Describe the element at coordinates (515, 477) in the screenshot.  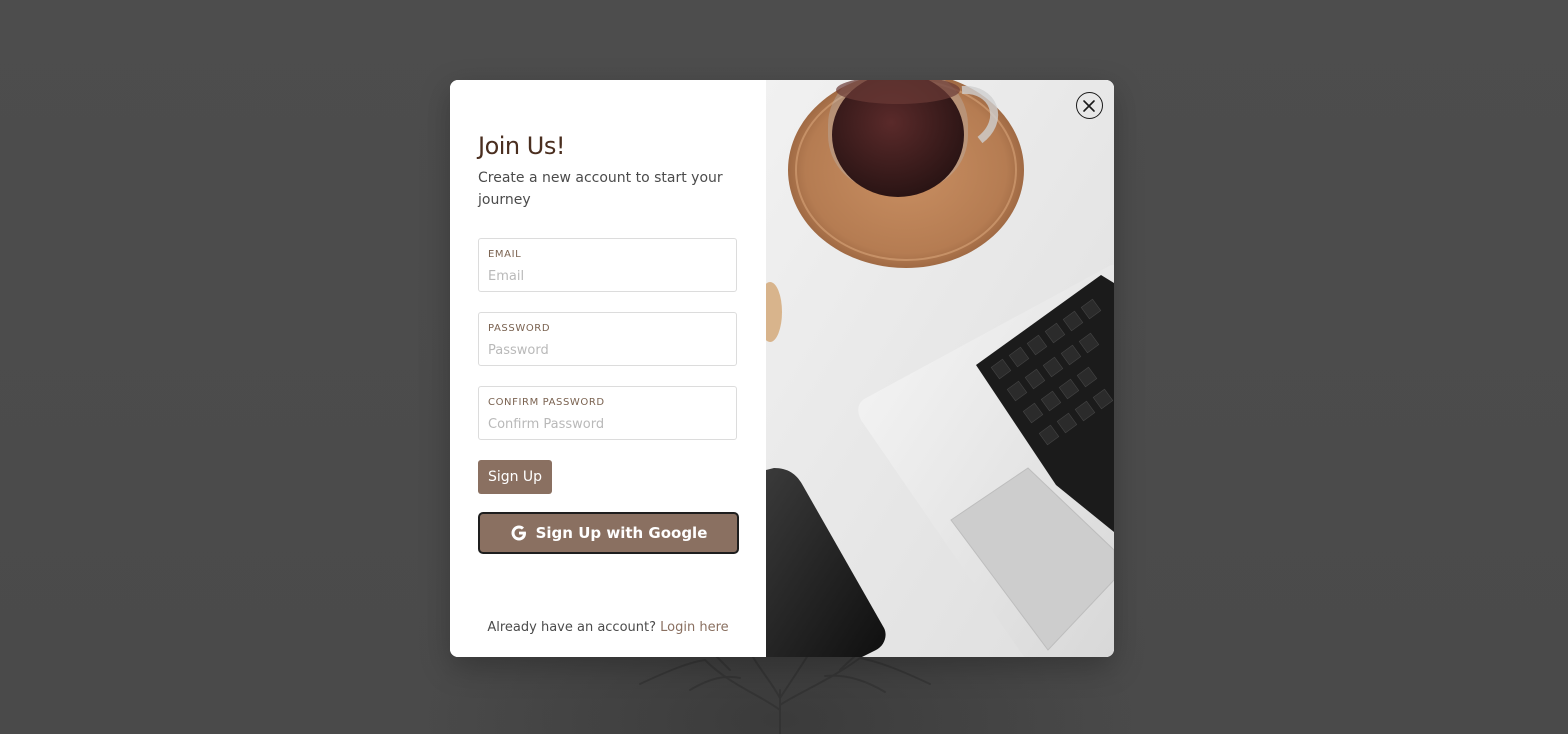
I see `sign-up-button: Sign Up` at that location.